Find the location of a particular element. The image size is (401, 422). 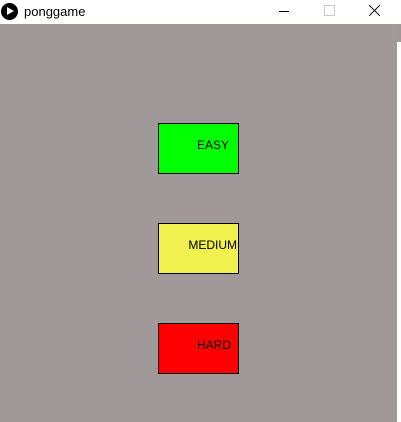

window-right-edge is located at coordinates (399, 223).